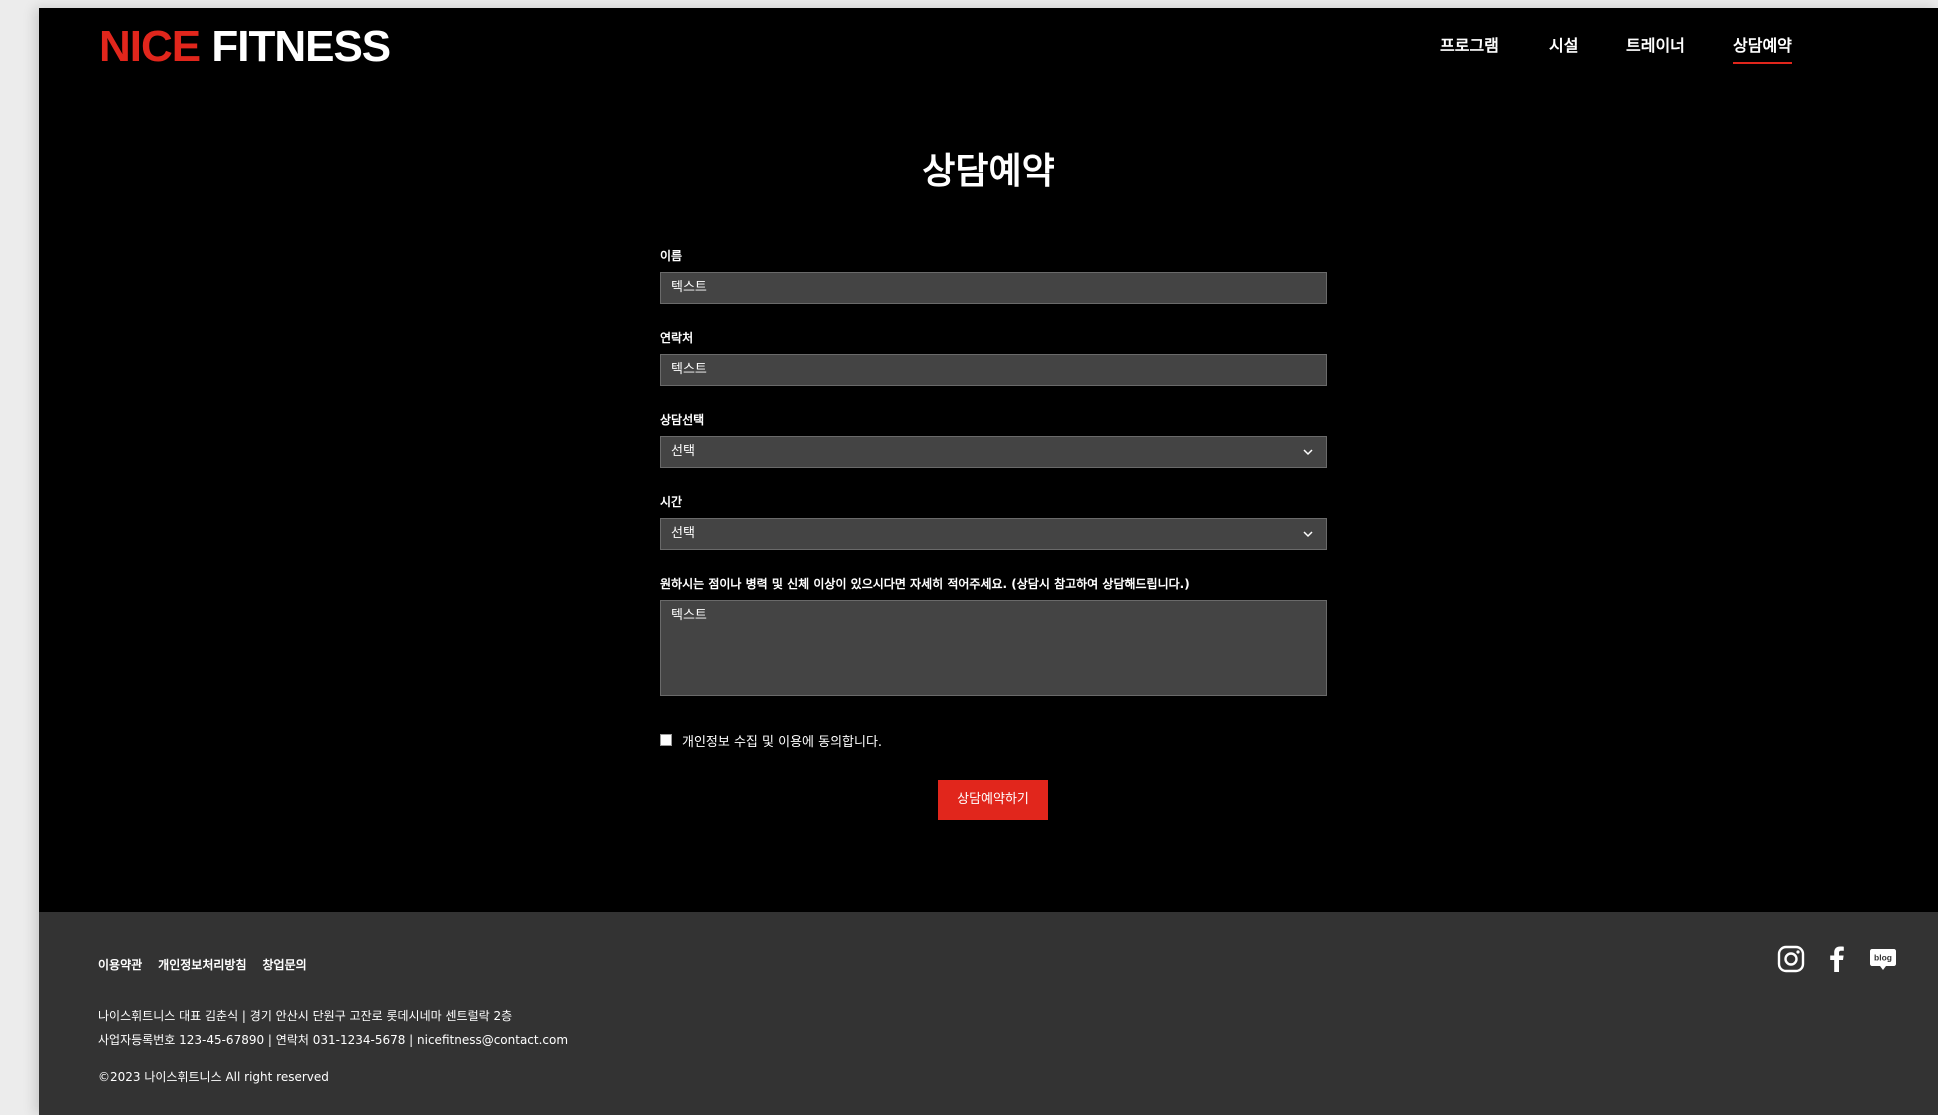  What do you see at coordinates (285, 964) in the screenshot?
I see `footer-link-franchise: 창업문의` at bounding box center [285, 964].